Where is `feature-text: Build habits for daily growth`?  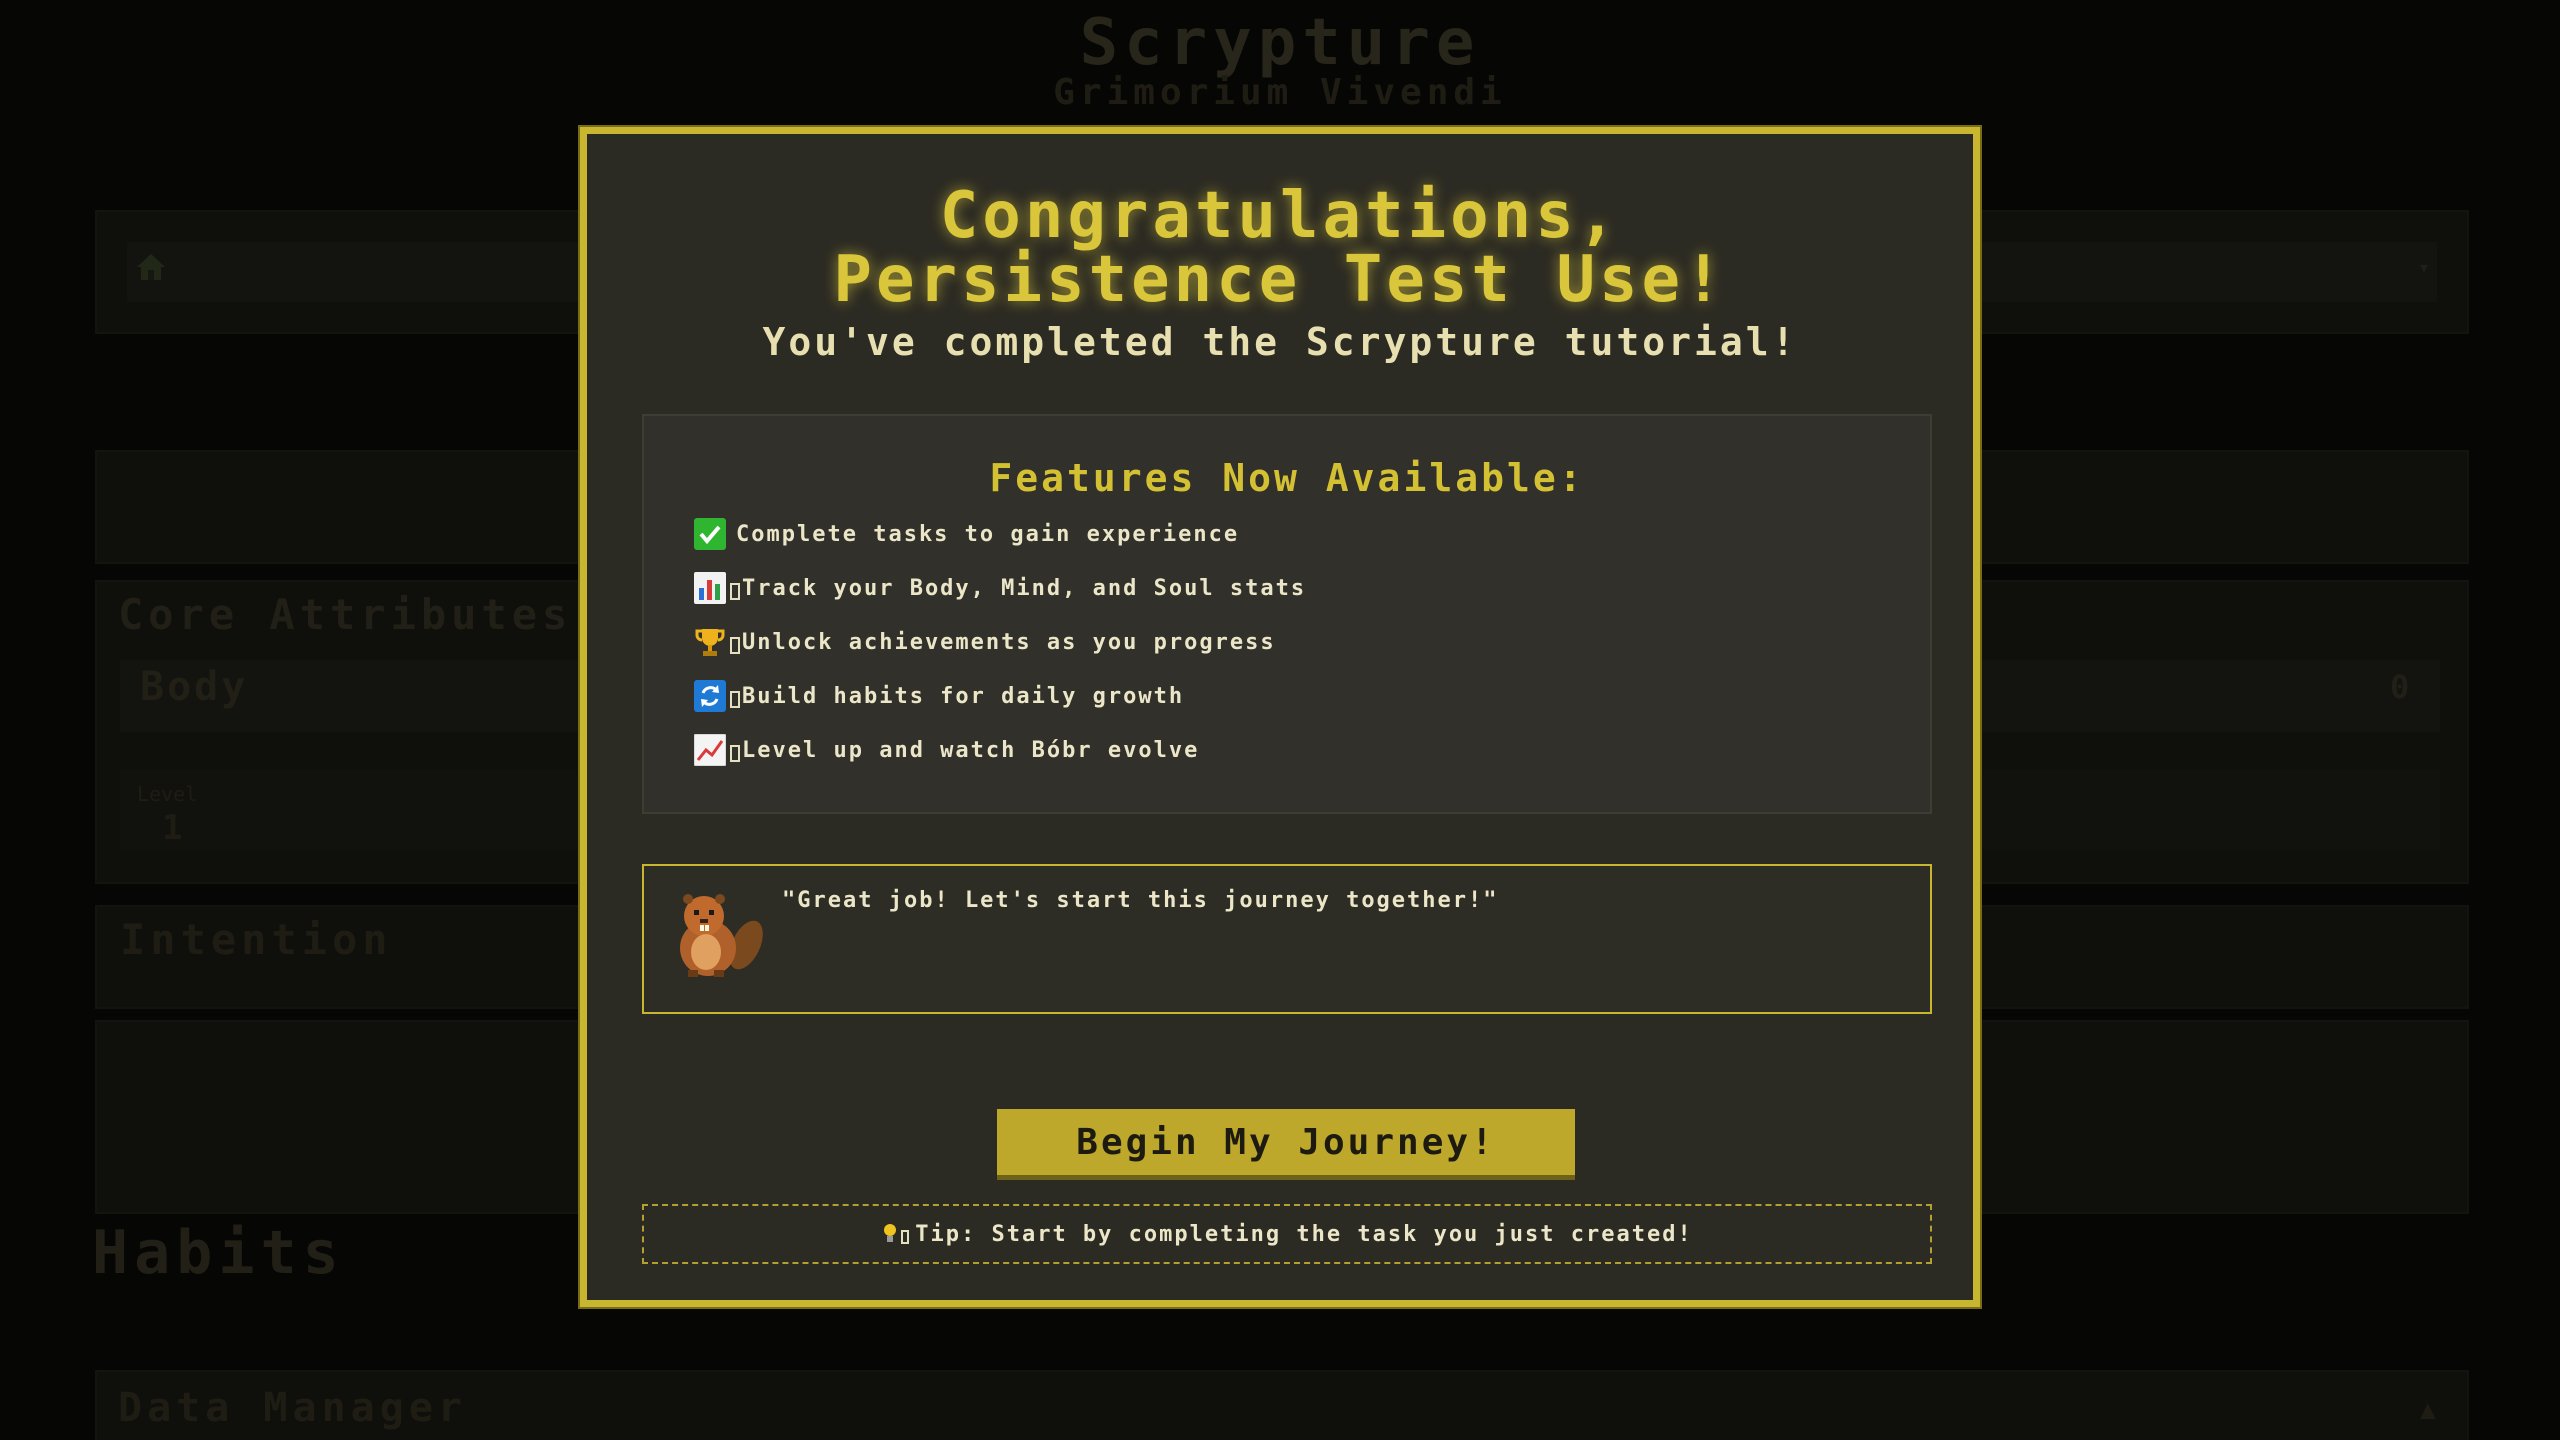
feature-text: Build habits for daily growth is located at coordinates (963, 696).